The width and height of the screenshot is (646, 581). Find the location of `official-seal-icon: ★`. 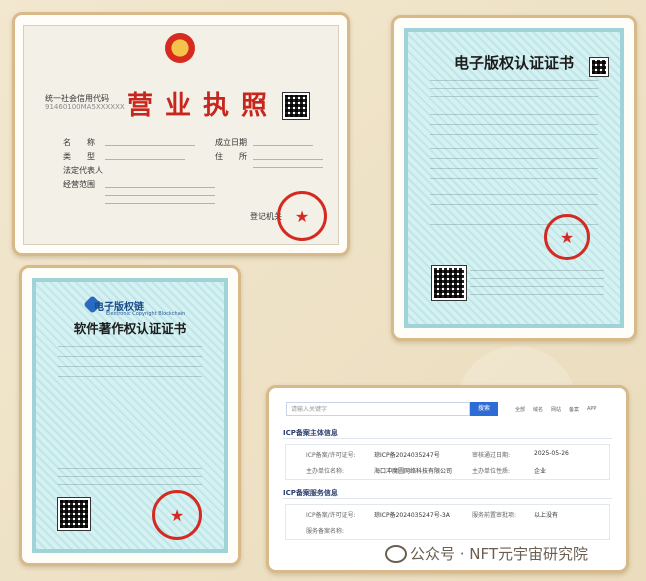

official-seal-icon: ★ is located at coordinates (302, 216).